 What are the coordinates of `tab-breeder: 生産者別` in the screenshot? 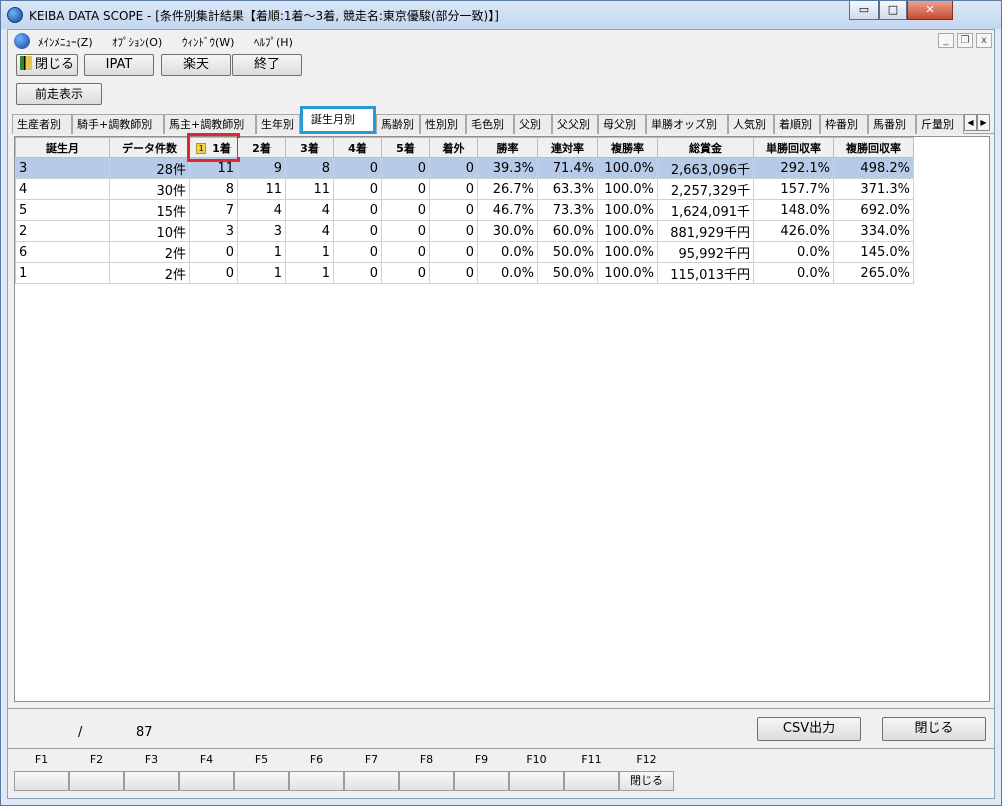 It's located at (42, 124).